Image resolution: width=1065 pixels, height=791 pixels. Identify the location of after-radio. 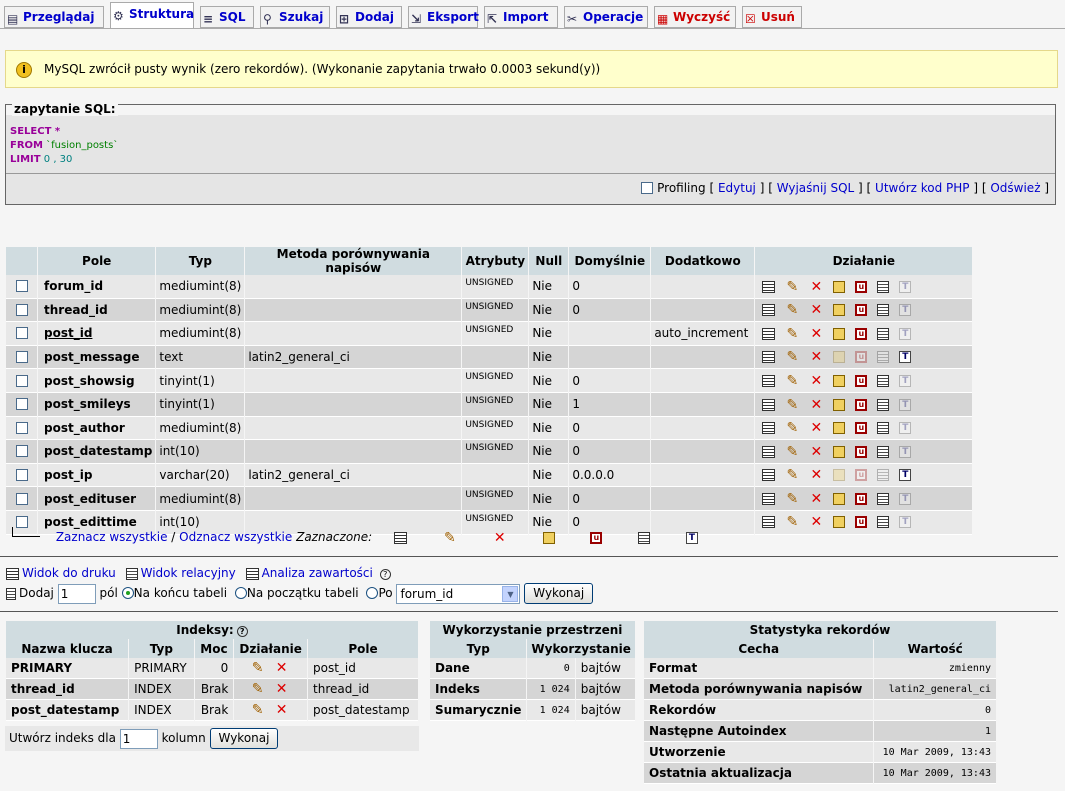
(372, 593).